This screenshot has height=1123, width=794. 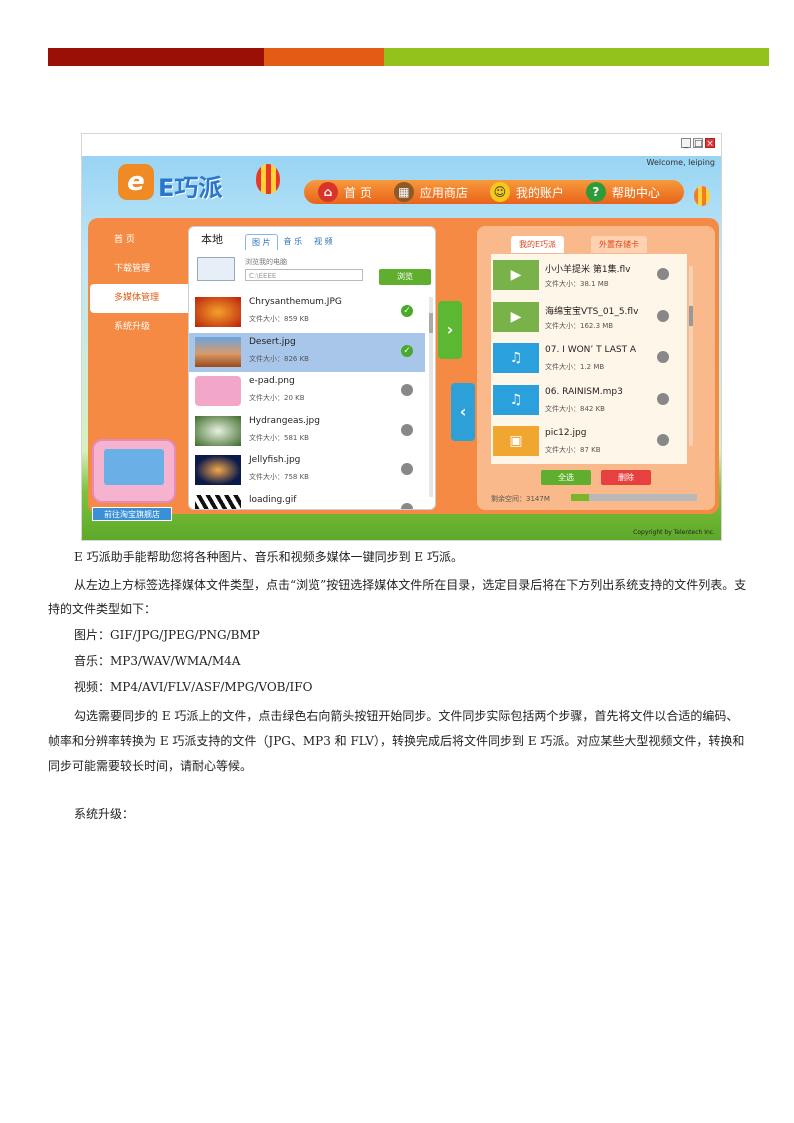 What do you see at coordinates (323, 242) in the screenshot?
I see `tab-video: 视 频` at bounding box center [323, 242].